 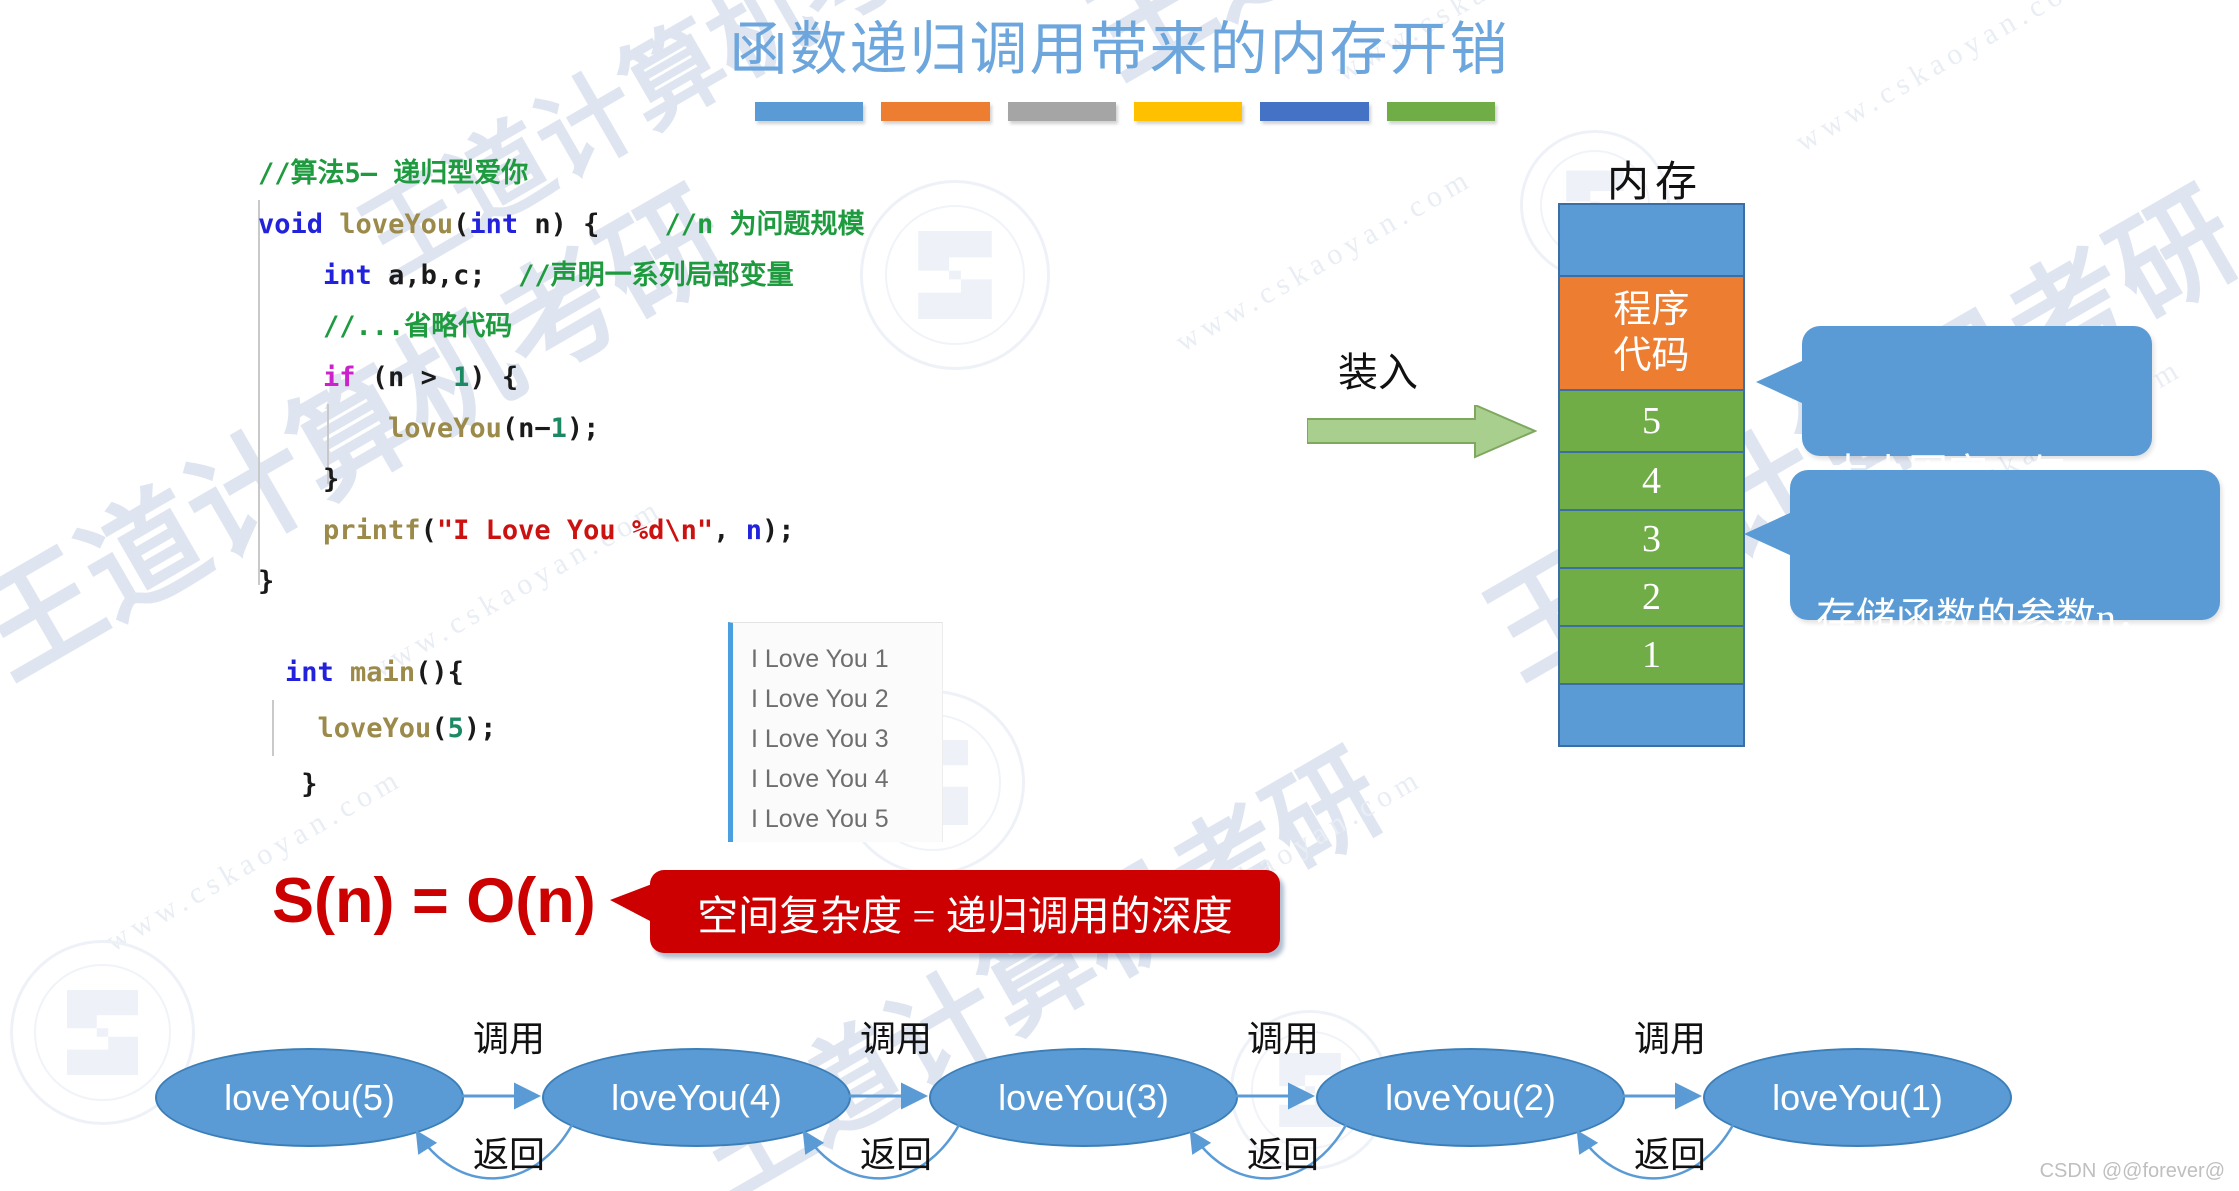 I want to click on csdn-credit: CSDN @@forever@, so click(x=2132, y=1171).